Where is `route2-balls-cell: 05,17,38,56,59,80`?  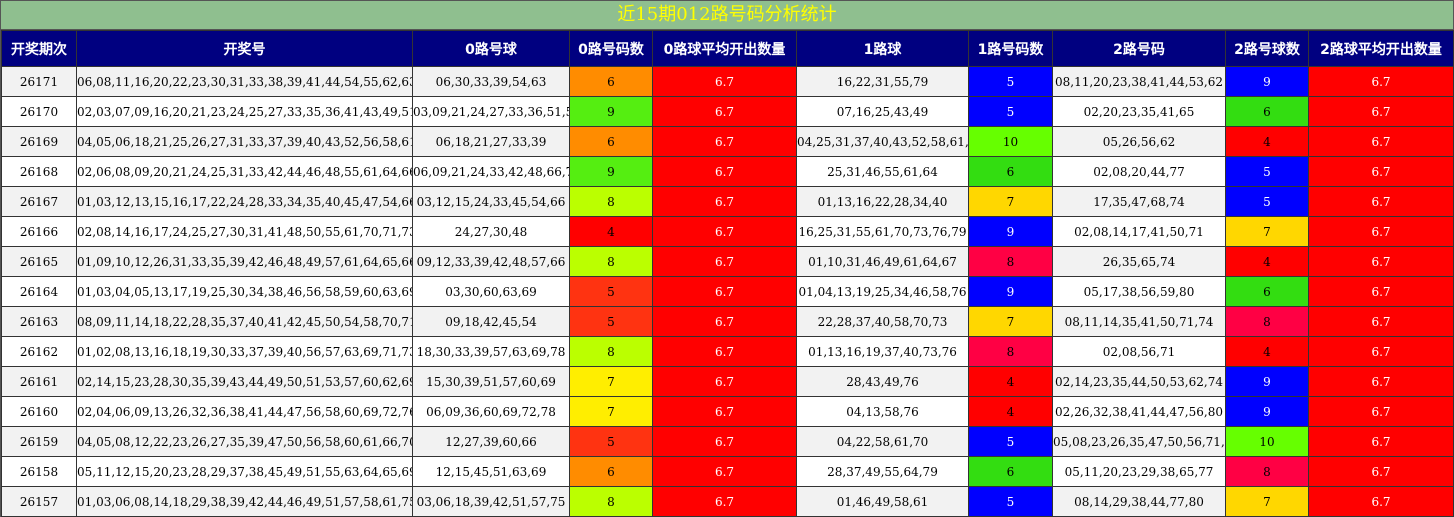 route2-balls-cell: 05,17,38,56,59,80 is located at coordinates (1139, 291).